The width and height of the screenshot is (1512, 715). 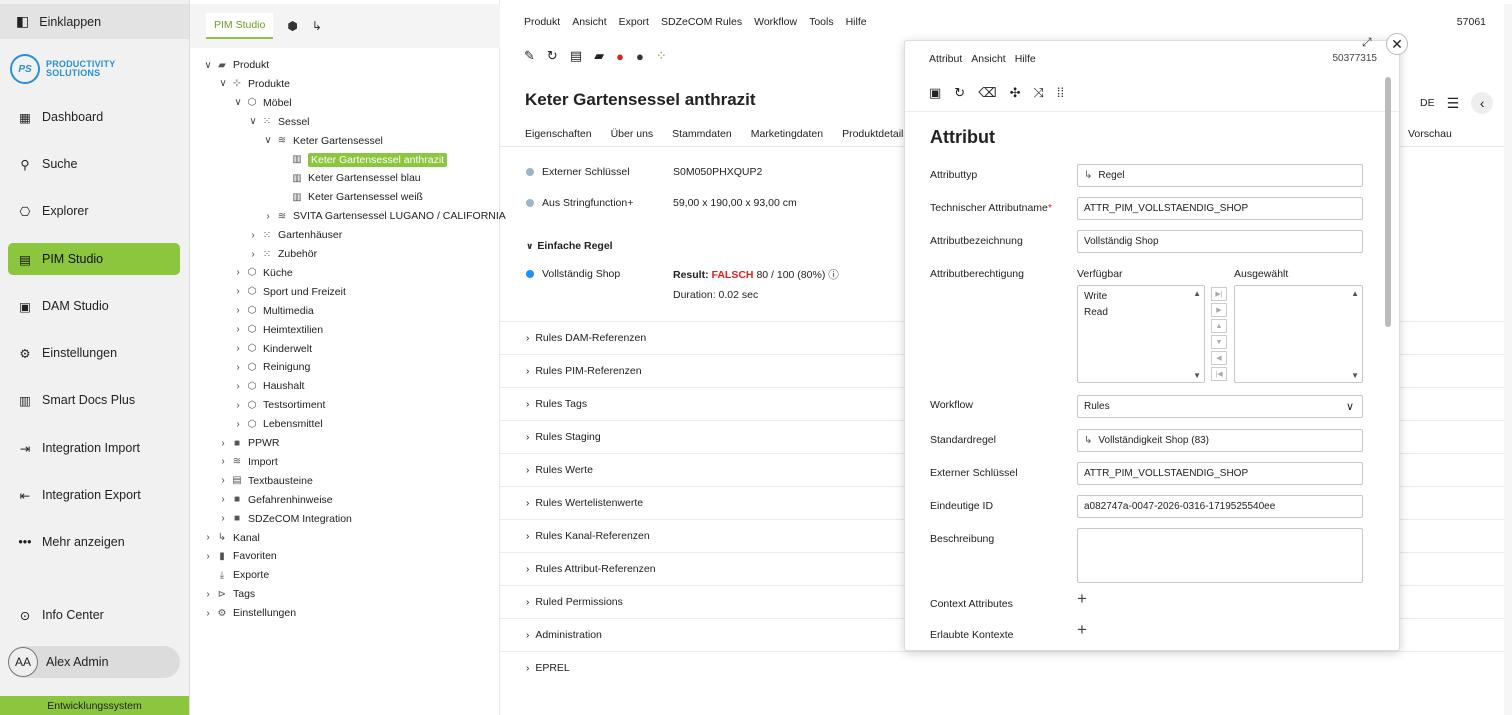 What do you see at coordinates (94, 21) in the screenshot?
I see `collapse-button: ◧ Einklappen` at bounding box center [94, 21].